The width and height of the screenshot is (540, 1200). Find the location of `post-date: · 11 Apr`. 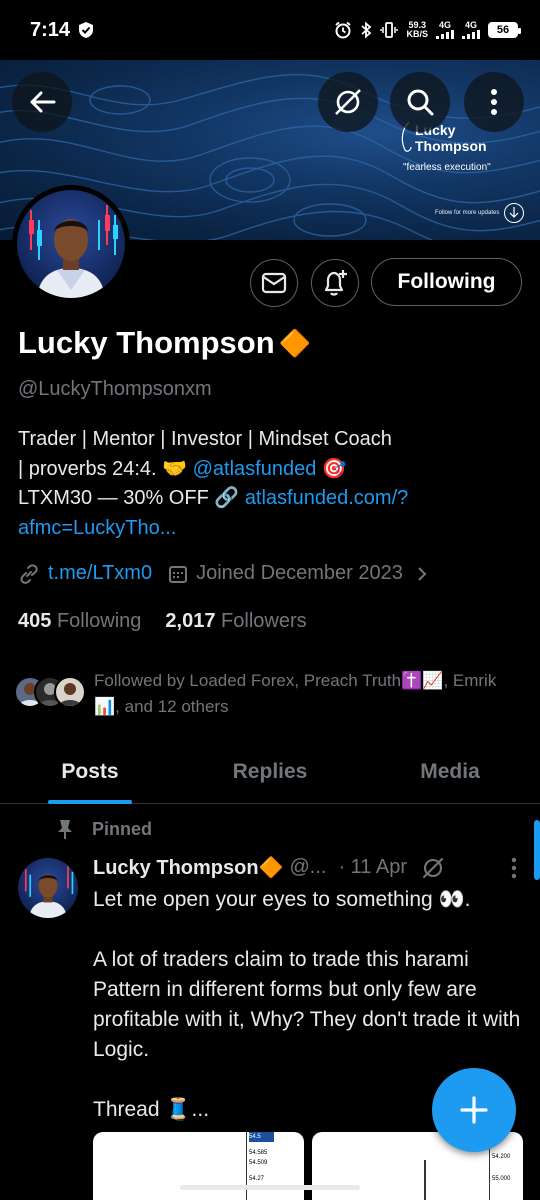

post-date: · 11 Apr is located at coordinates (372, 867).